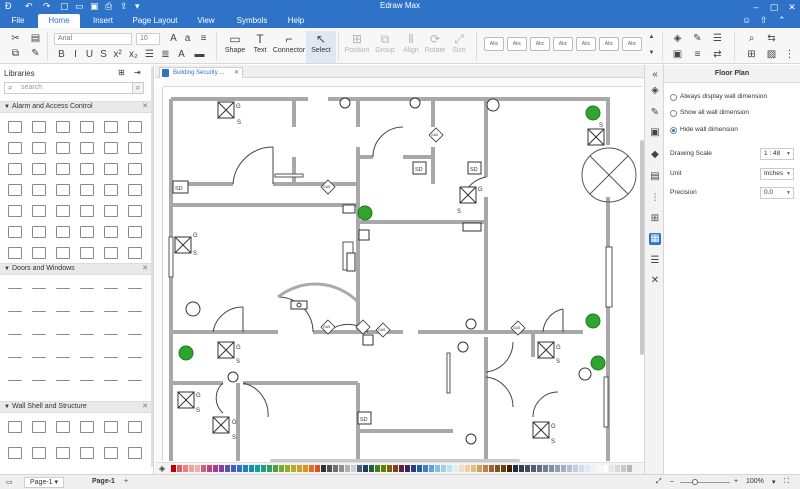 The height and width of the screenshot is (489, 800). What do you see at coordinates (777, 174) in the screenshot?
I see `unit-select: Inches ▼` at bounding box center [777, 174].